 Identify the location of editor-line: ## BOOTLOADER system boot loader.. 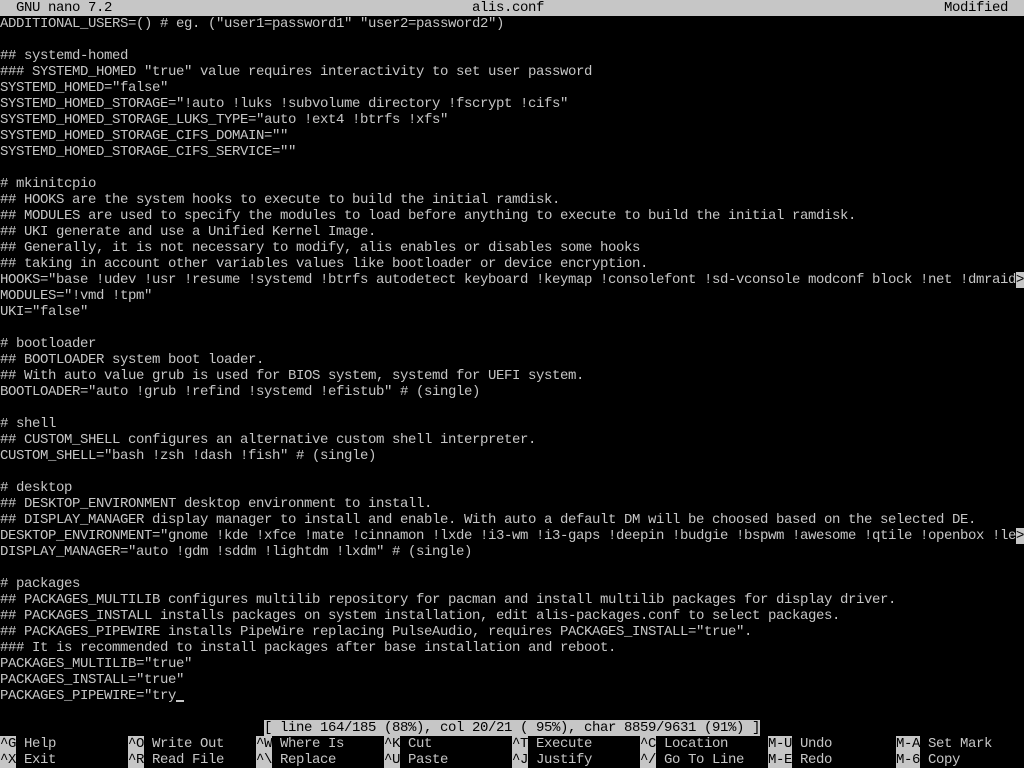
(512, 360).